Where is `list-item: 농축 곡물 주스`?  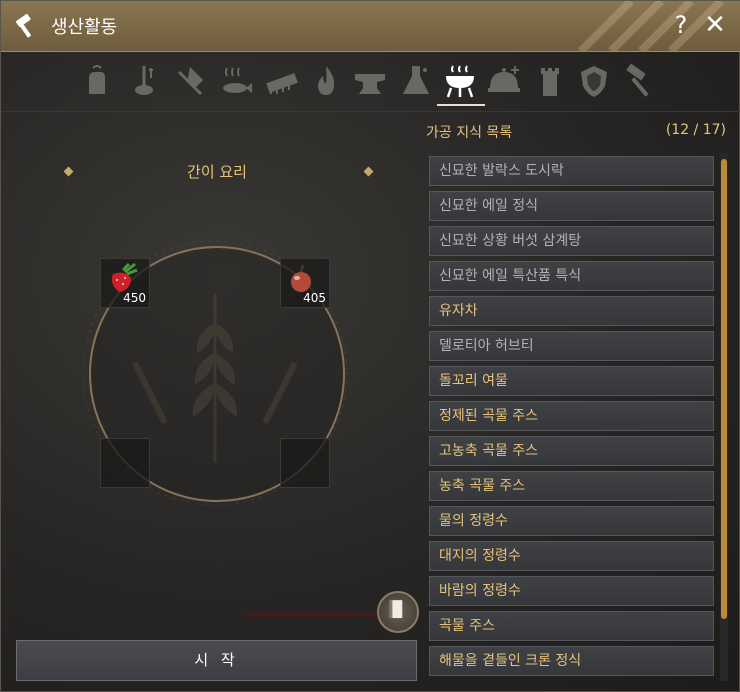
list-item: 농축 곡물 주스 is located at coordinates (571, 486).